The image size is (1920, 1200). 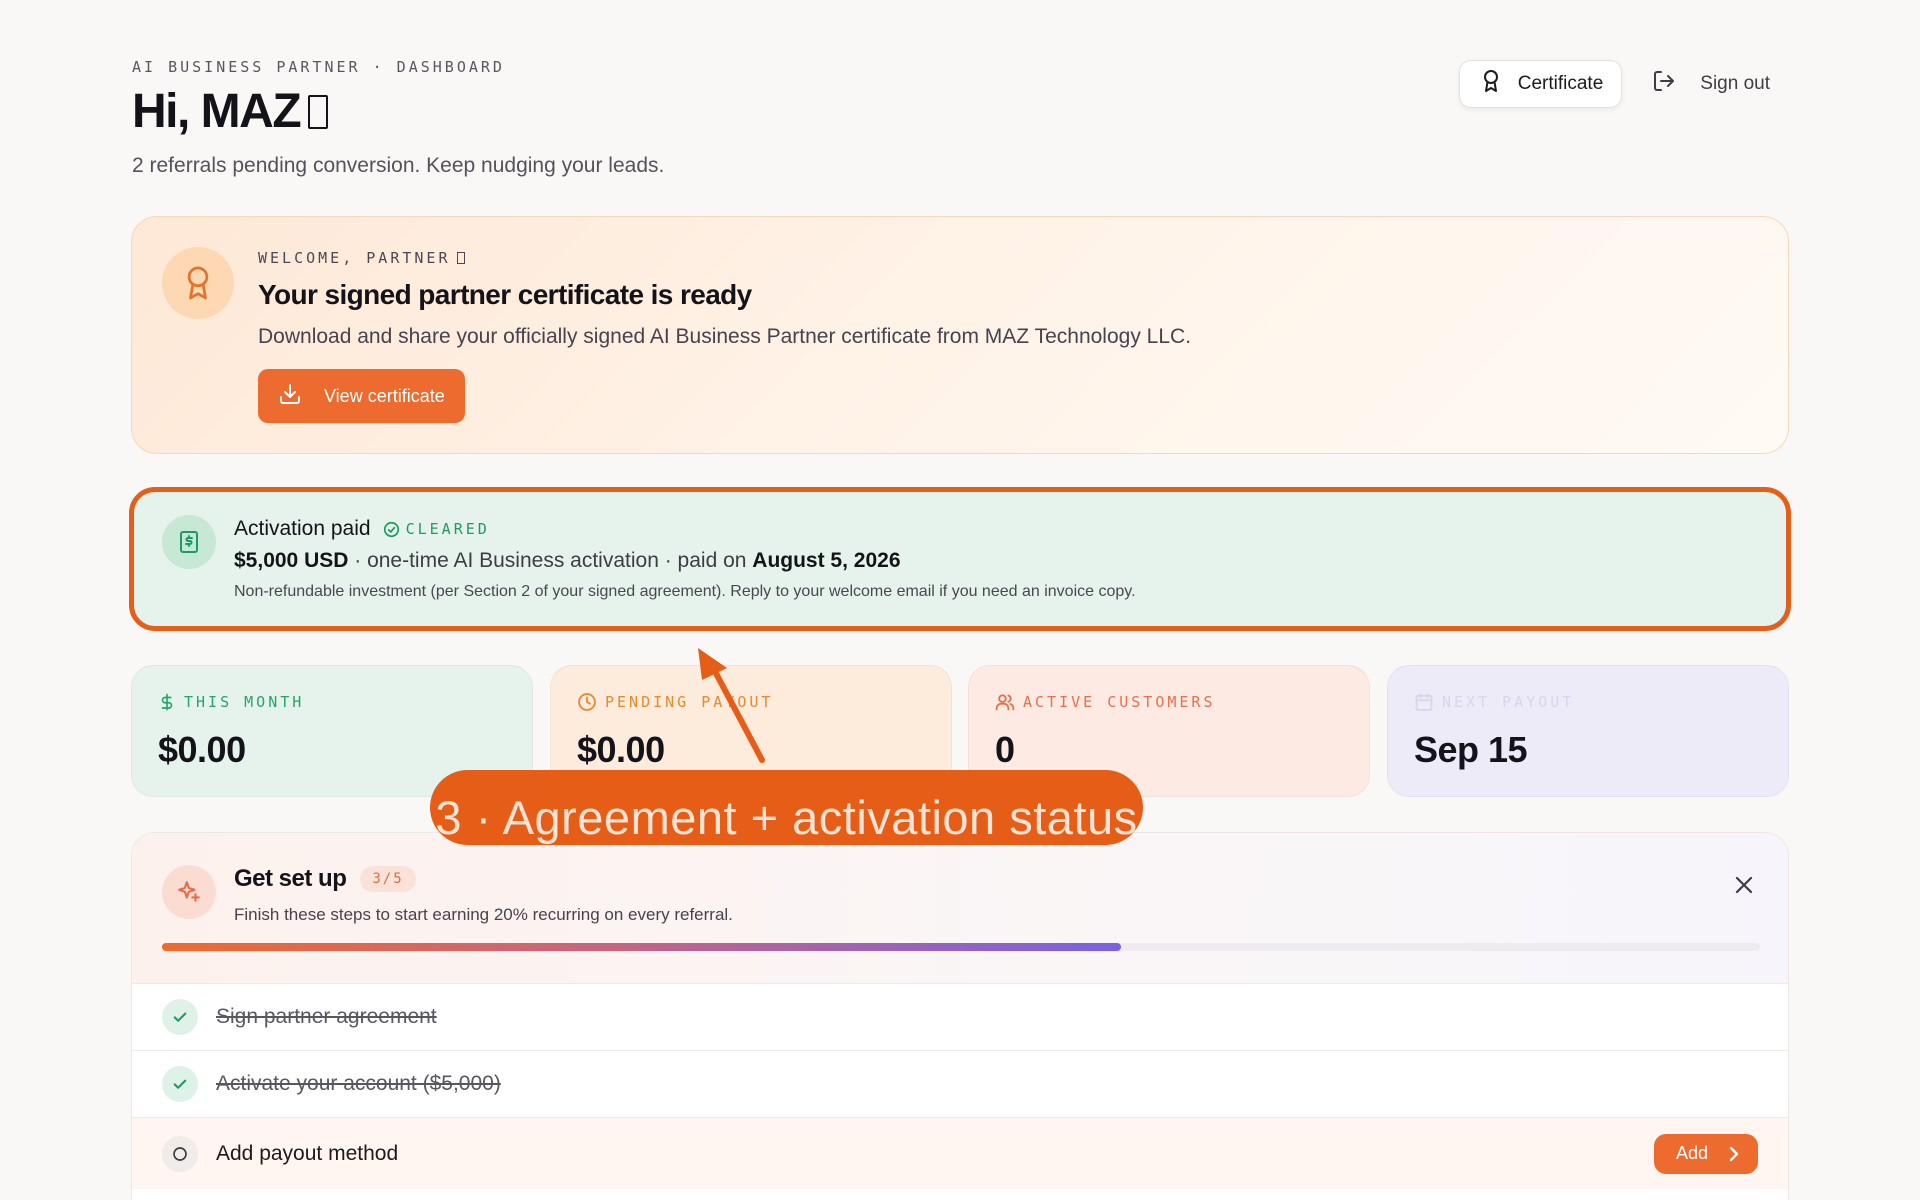 I want to click on stat-label: NEXT PAYOUT, so click(x=1508, y=702).